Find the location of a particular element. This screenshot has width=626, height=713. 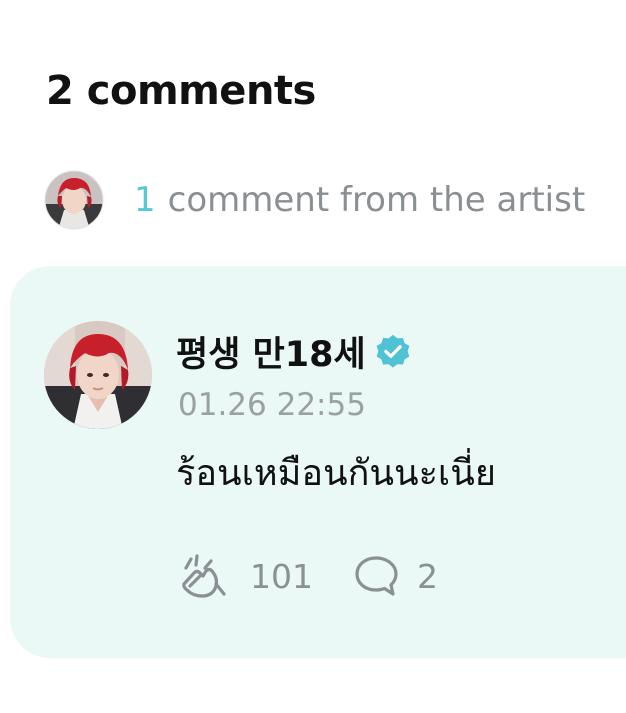

verified-badge-icon is located at coordinates (393, 351).